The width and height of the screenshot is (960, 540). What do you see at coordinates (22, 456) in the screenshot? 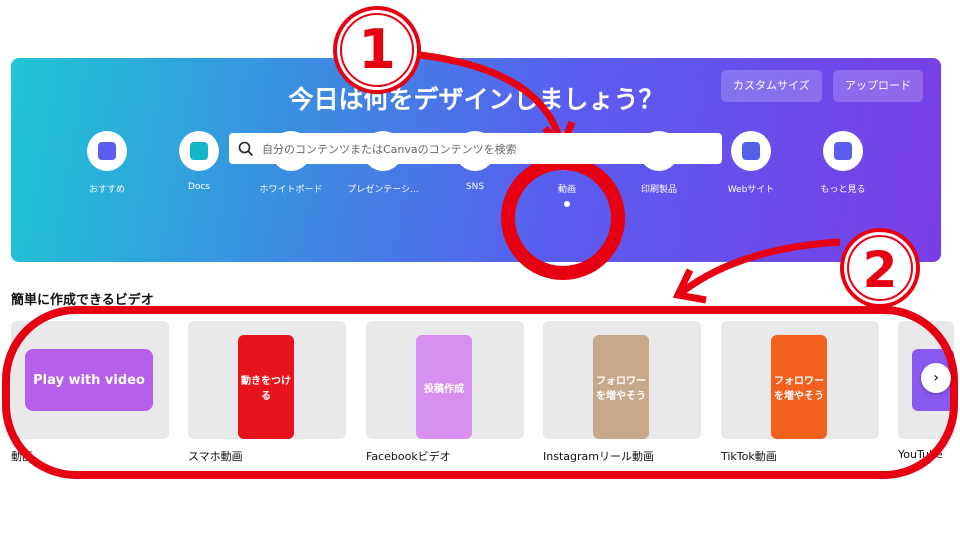
I see `template-label: 動画` at bounding box center [22, 456].